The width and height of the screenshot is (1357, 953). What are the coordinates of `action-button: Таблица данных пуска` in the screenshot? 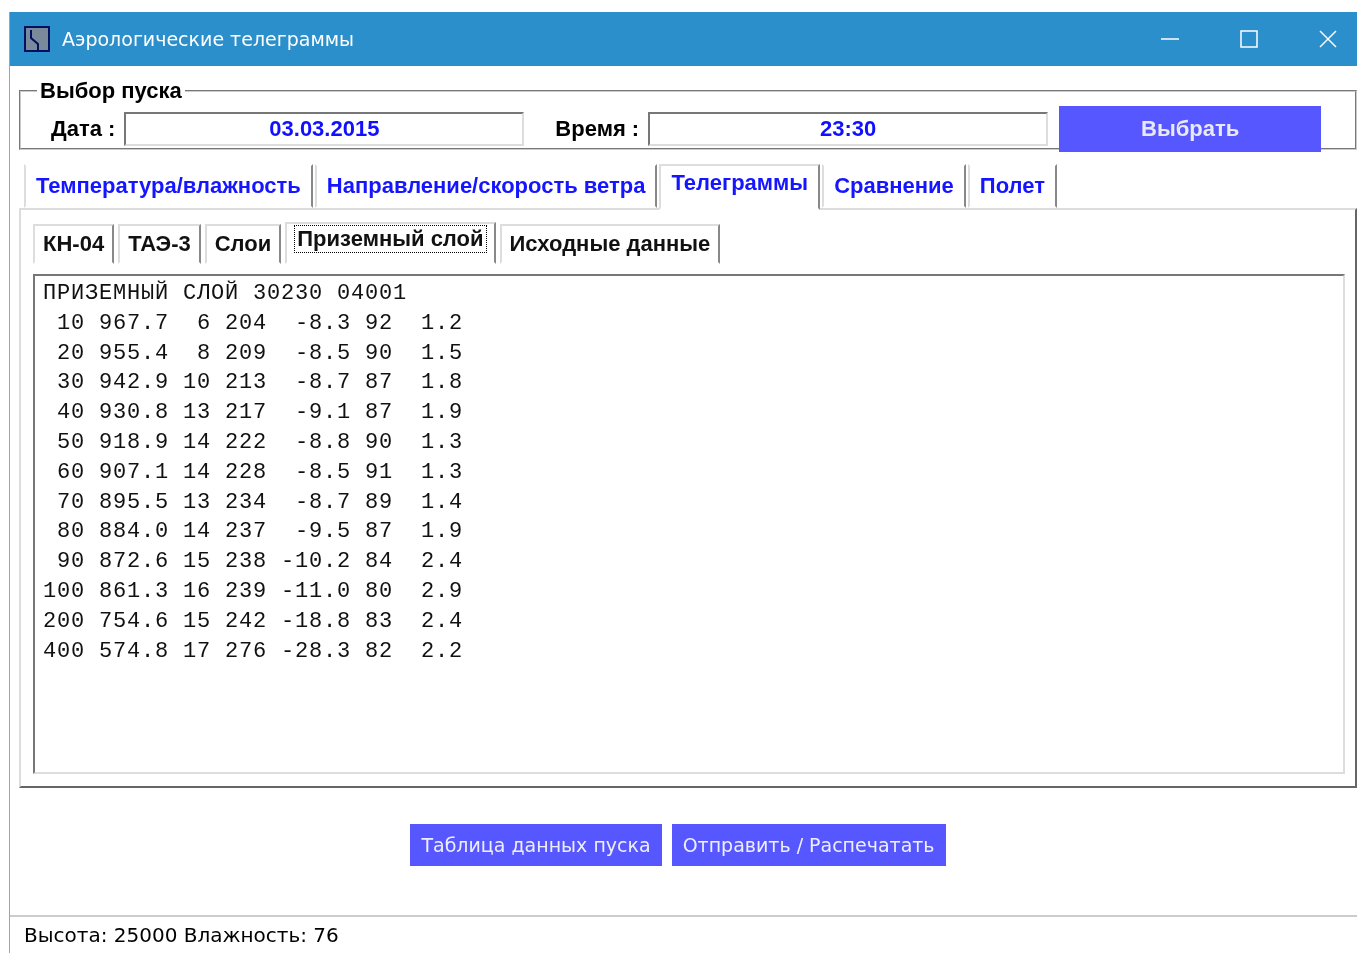 It's located at (536, 845).